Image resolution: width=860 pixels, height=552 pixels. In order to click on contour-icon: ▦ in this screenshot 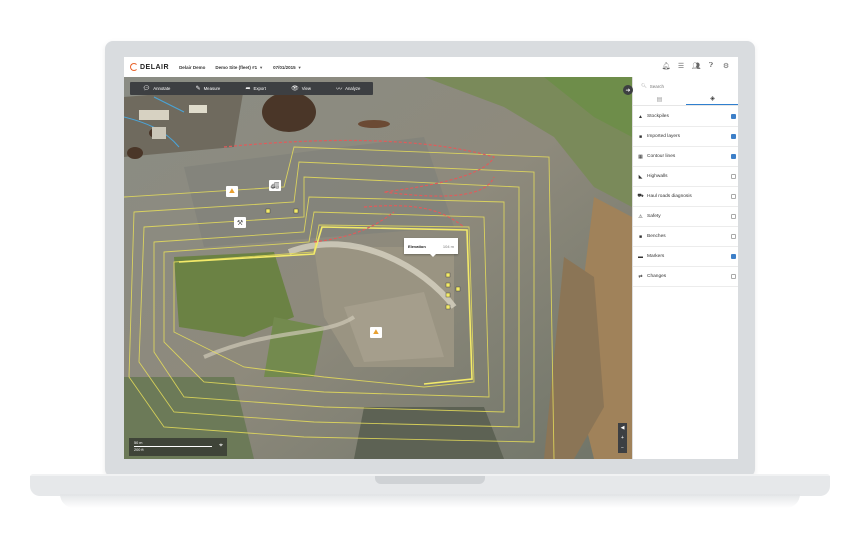, I will do `click(640, 156)`.